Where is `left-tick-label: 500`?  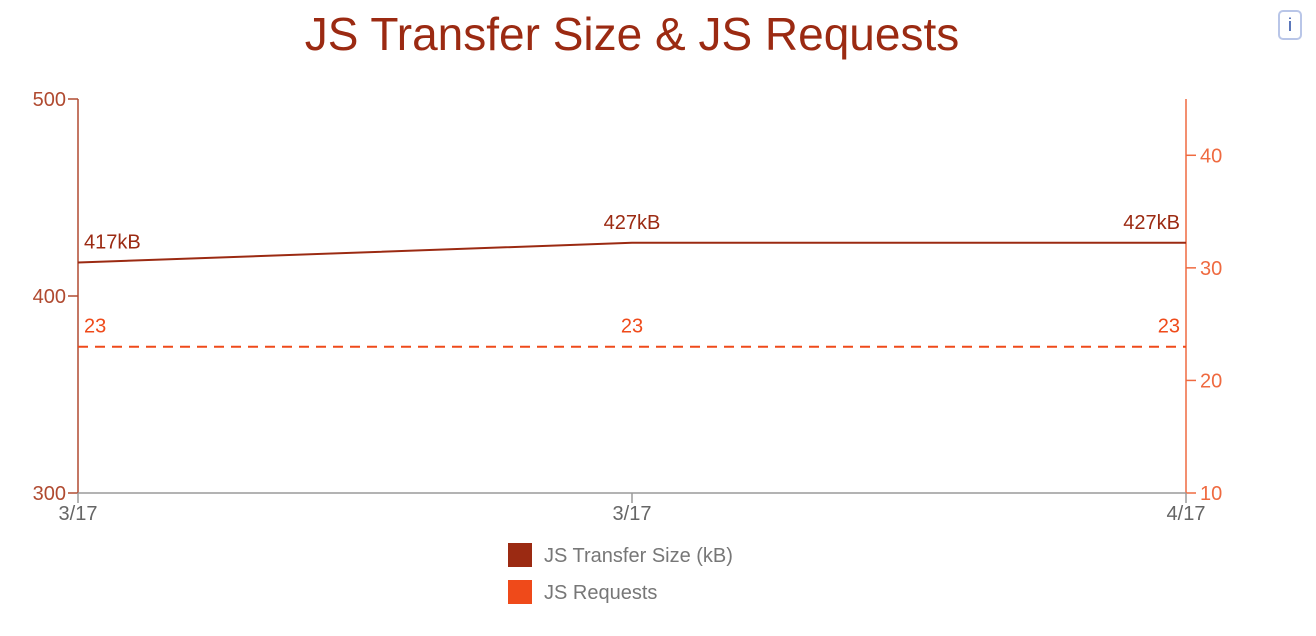
left-tick-label: 500 is located at coordinates (49, 100).